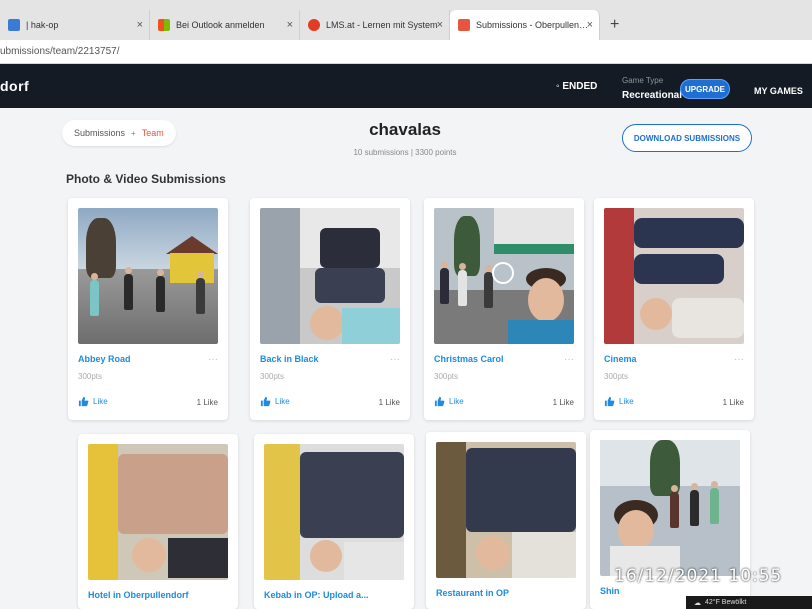 This screenshot has width=812, height=609. What do you see at coordinates (705, 89) in the screenshot?
I see `upgrade-button: UPGRADE` at bounding box center [705, 89].